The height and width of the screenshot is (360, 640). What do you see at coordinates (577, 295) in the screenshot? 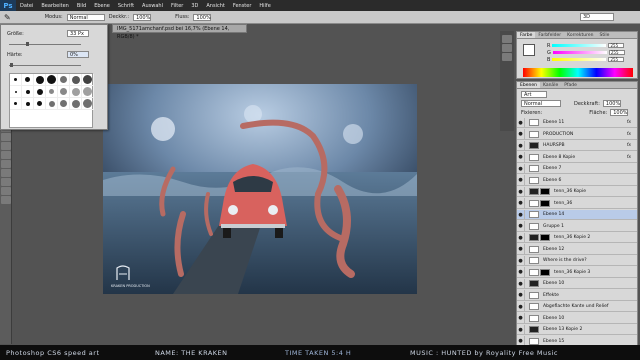
I see `layer-row: ● Effekte` at bounding box center [577, 295].